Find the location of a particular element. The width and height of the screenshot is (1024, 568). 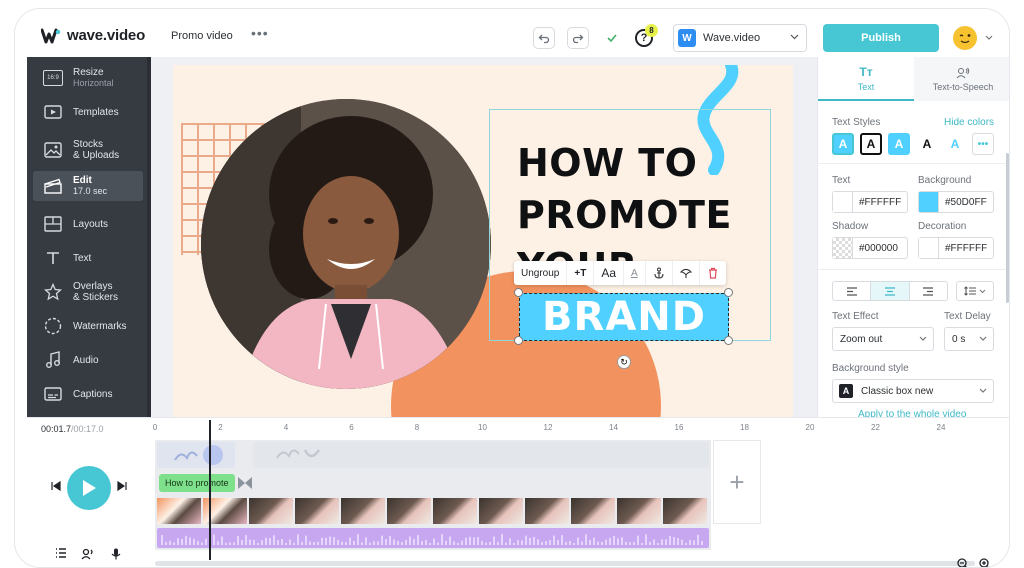

sidebar-item-label: Text is located at coordinates (82, 258).